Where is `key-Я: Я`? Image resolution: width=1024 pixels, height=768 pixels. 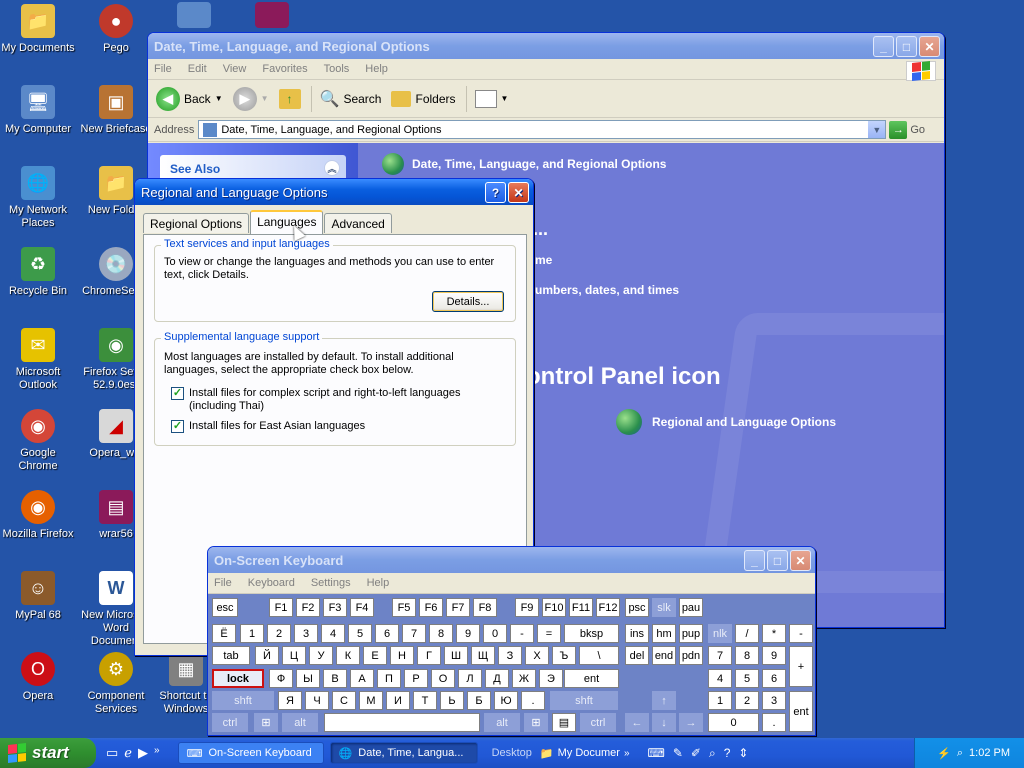
key-Я: Я is located at coordinates (290, 700).